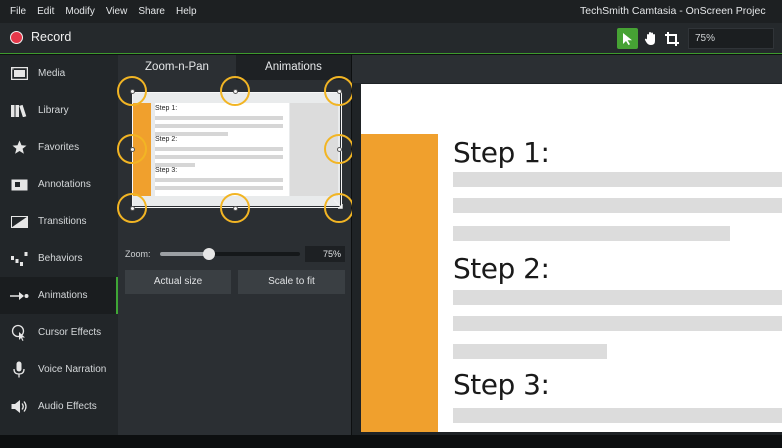 Image resolution: width=782 pixels, height=448 pixels. What do you see at coordinates (391, 38) in the screenshot?
I see `toolbar: Record 75%` at bounding box center [391, 38].